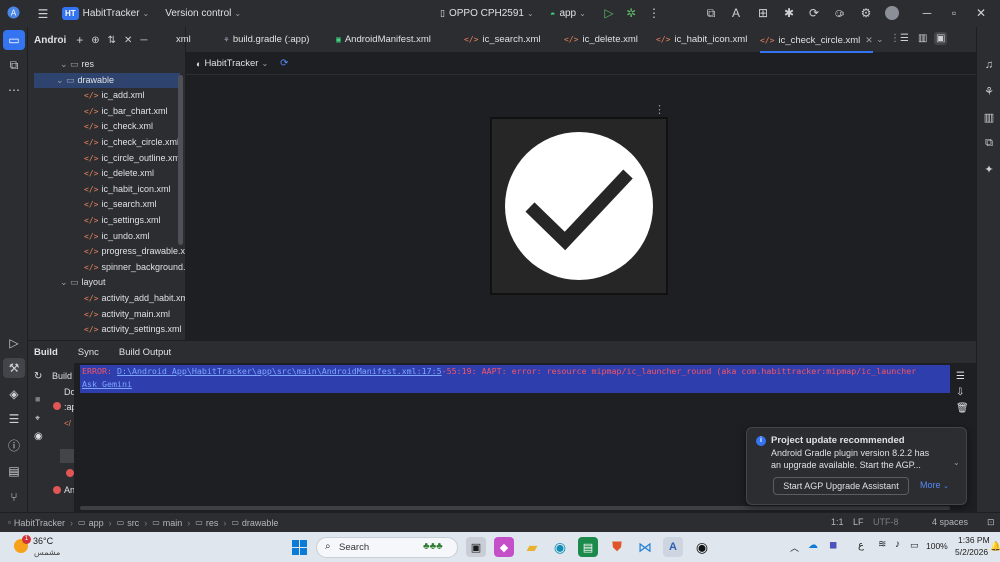 The image size is (1000, 562). I want to click on line-ending: LF, so click(858, 522).